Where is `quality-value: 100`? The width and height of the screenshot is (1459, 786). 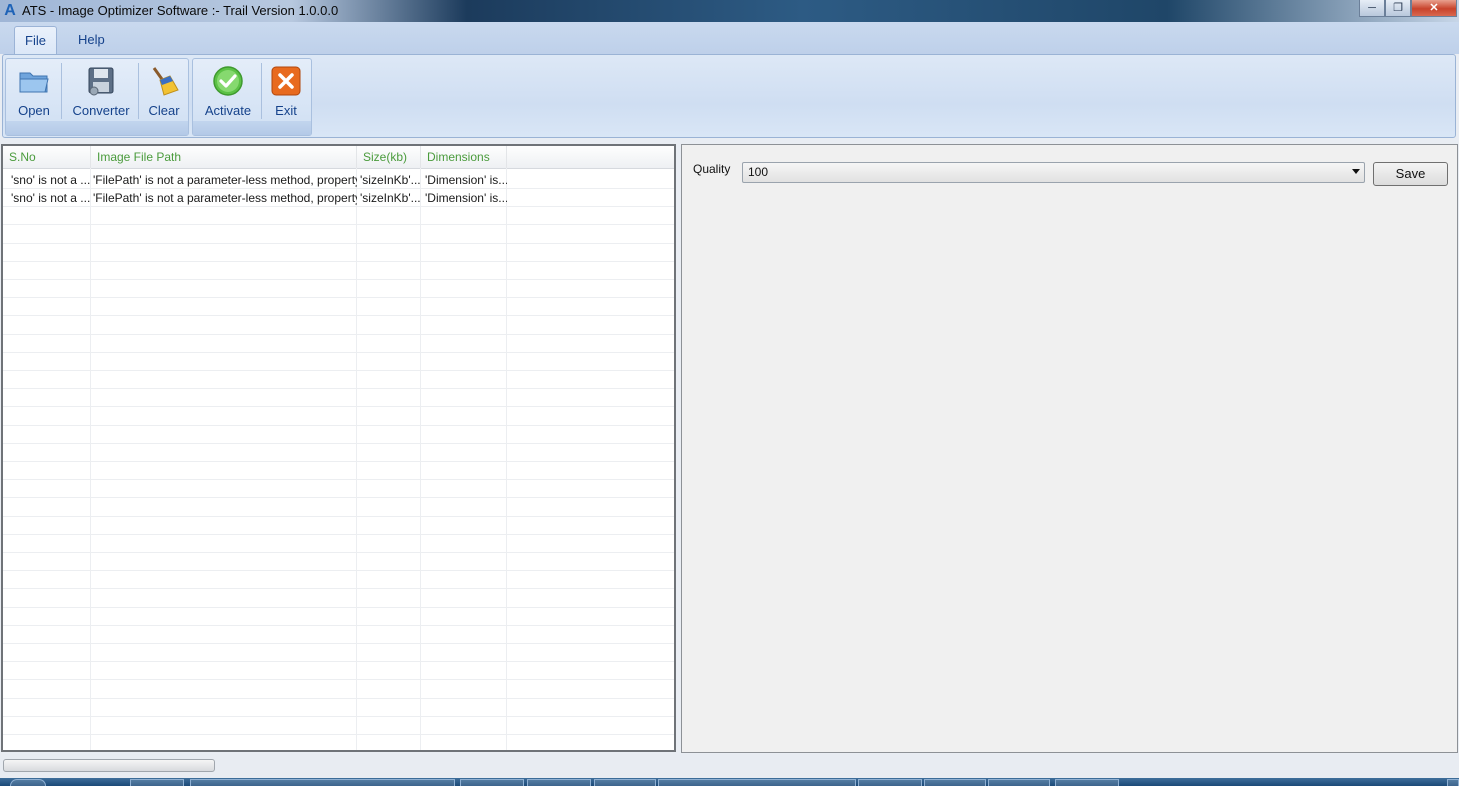
quality-value: 100 is located at coordinates (758, 172).